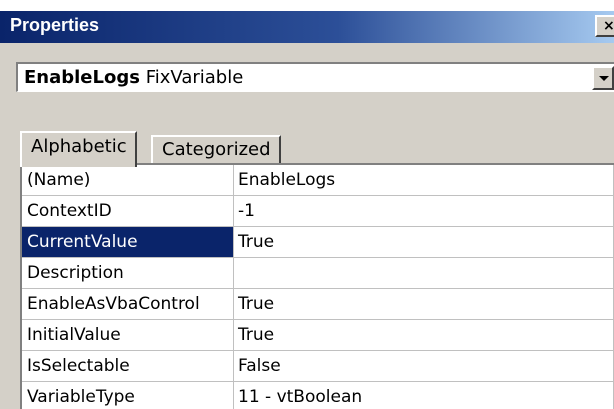 The image size is (614, 409). I want to click on window-title: Properties, so click(55, 25).